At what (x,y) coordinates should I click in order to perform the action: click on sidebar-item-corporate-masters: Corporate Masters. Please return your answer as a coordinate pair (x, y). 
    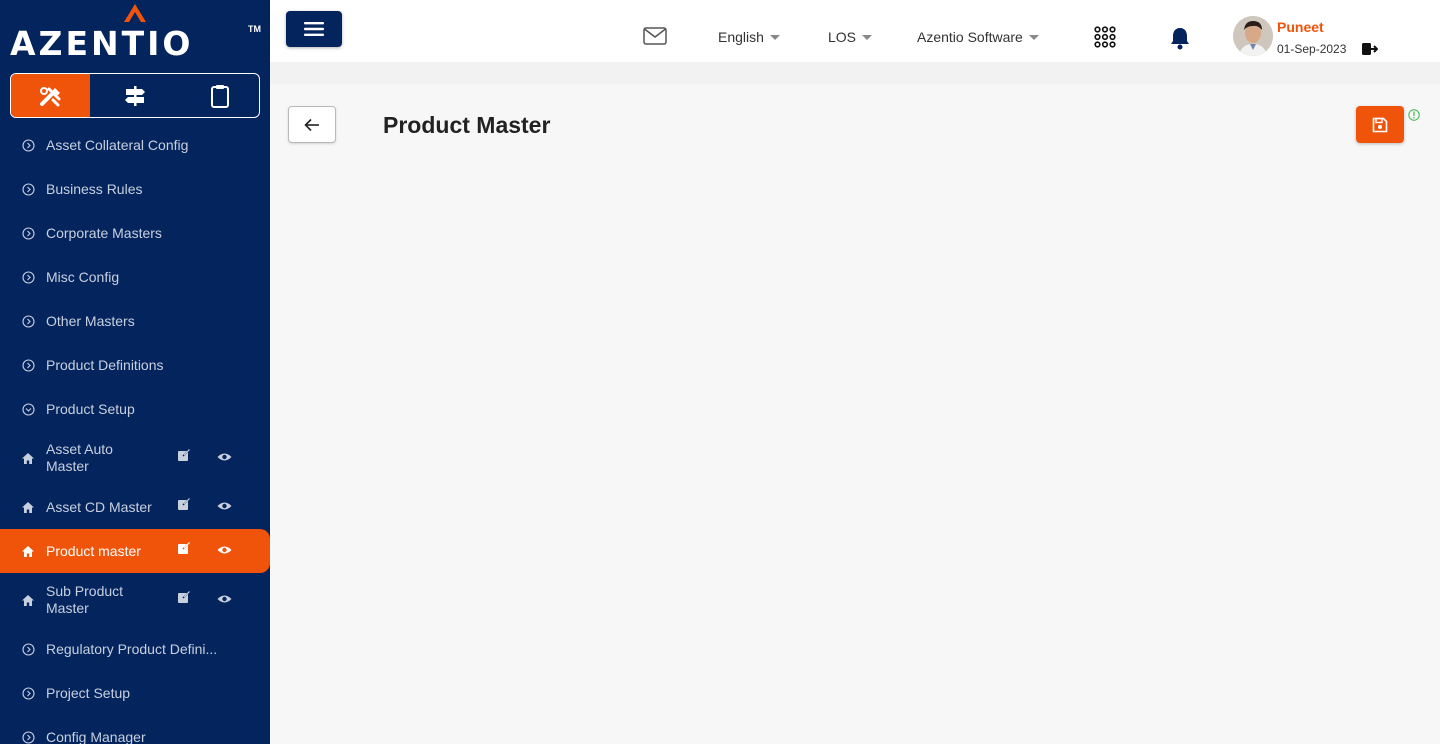
    Looking at the image, I should click on (135, 233).